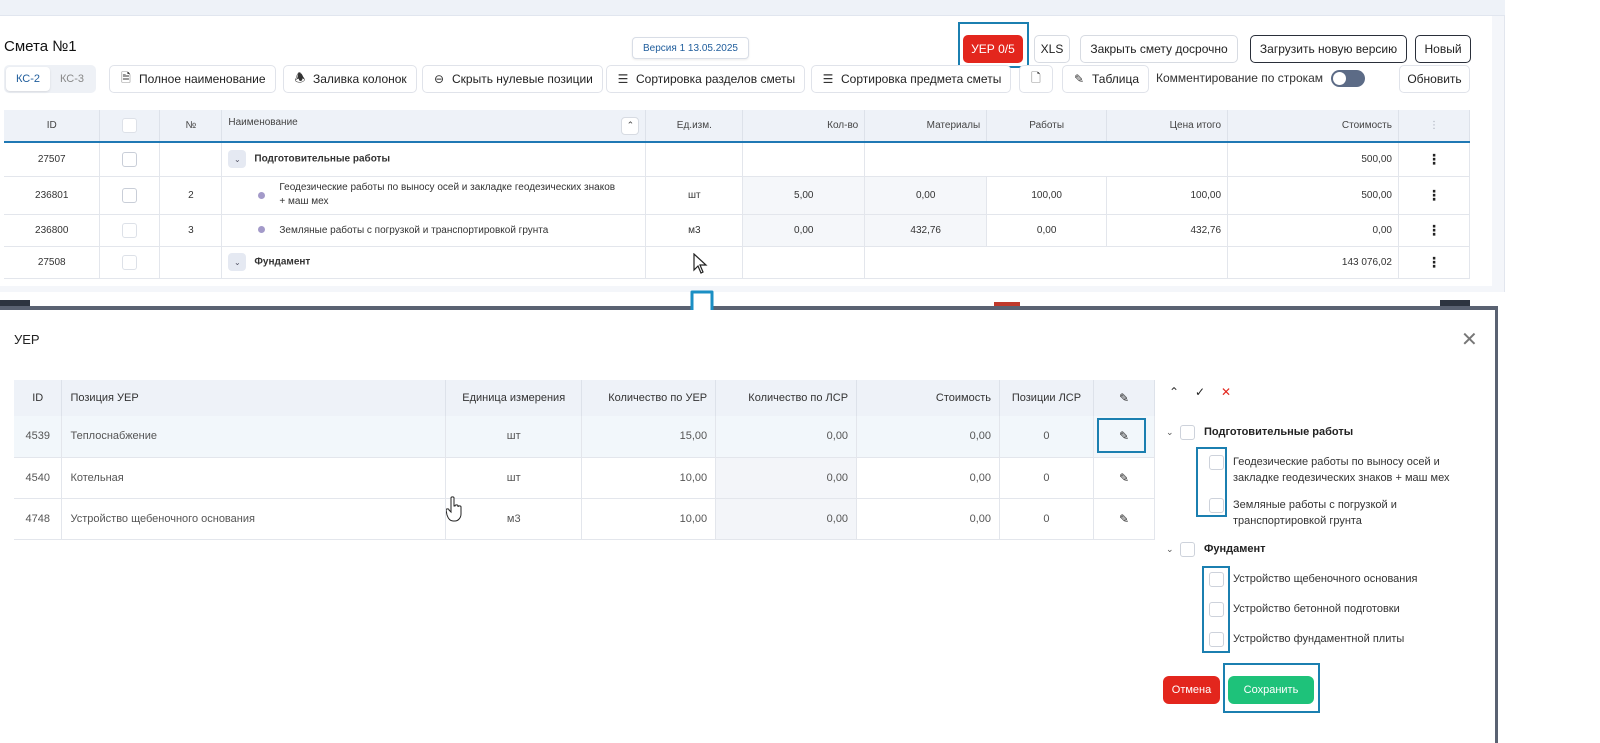 The height and width of the screenshot is (743, 1600). What do you see at coordinates (737, 262) in the screenshot?
I see `table-row: 27508 ⌄ Фундамент 143 076,02 ⋮` at bounding box center [737, 262].